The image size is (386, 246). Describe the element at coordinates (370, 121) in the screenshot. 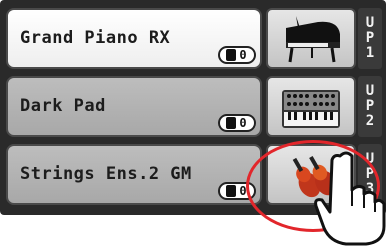

I see `tag-char: 2` at that location.